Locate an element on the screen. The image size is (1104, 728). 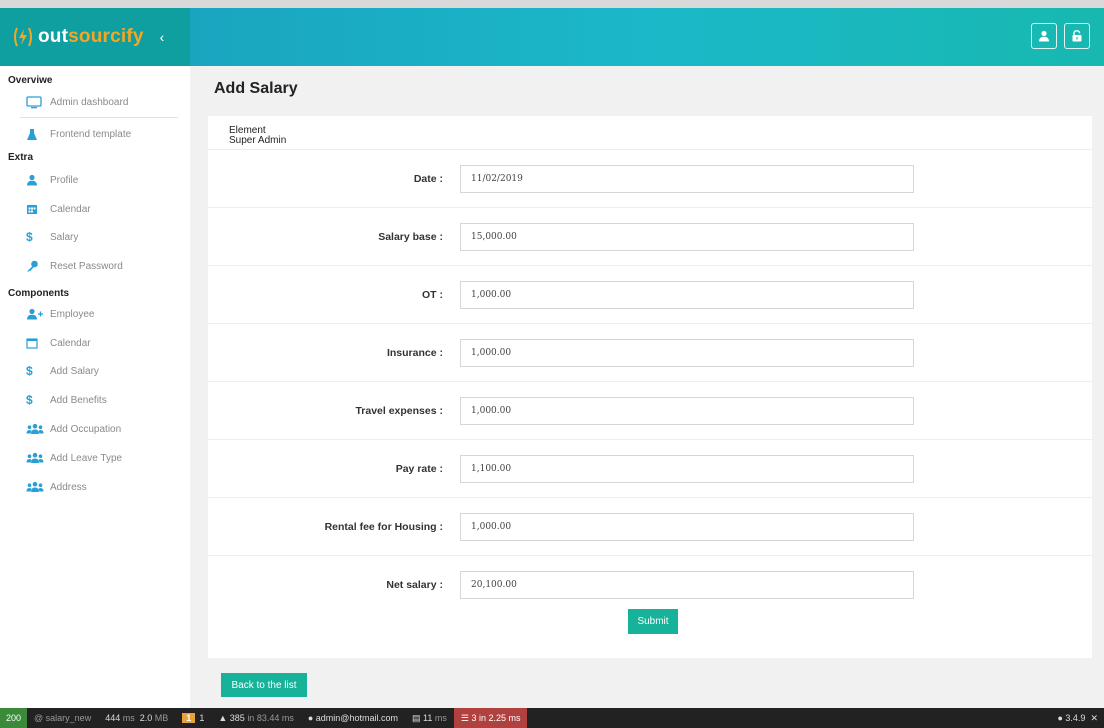
top-header: outsourcify ‹ is located at coordinates (552, 37).